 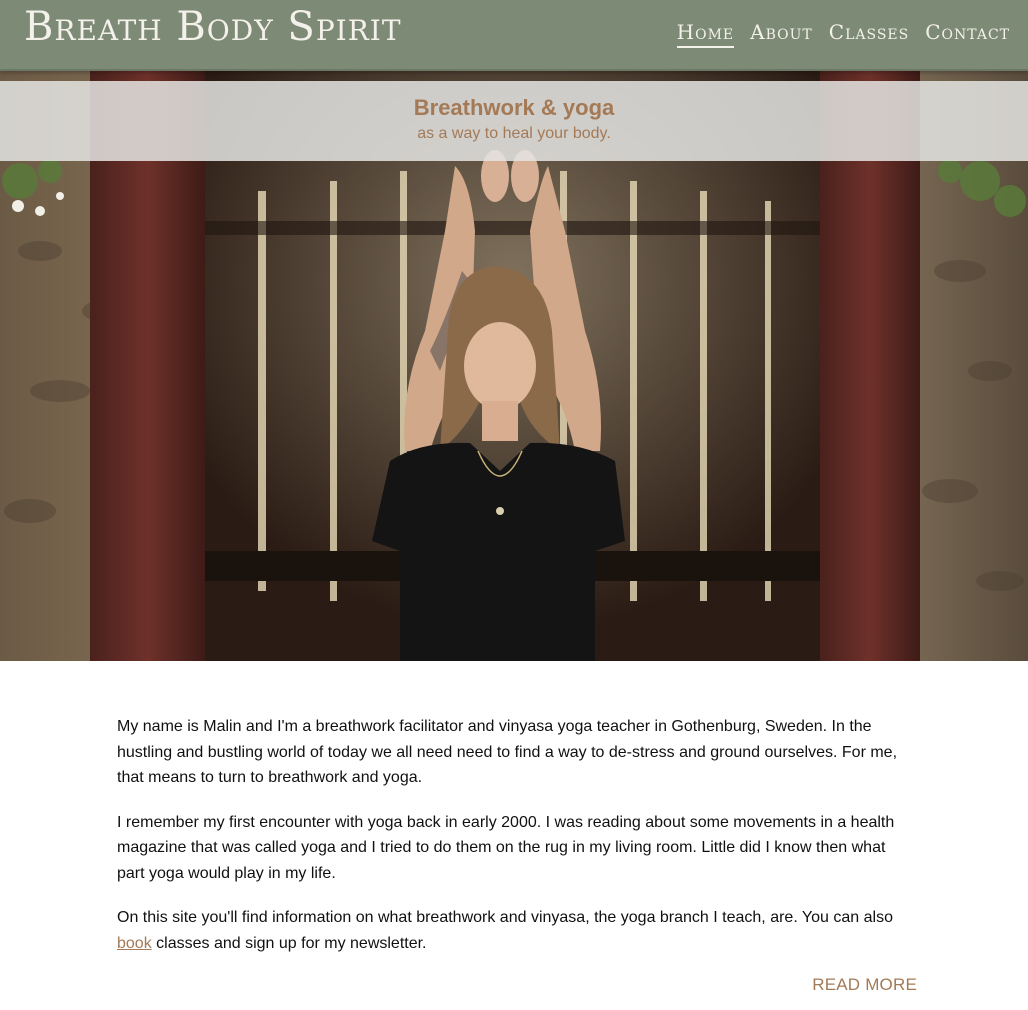 I want to click on hero-subtitle: as a way to heal your body., so click(x=514, y=133).